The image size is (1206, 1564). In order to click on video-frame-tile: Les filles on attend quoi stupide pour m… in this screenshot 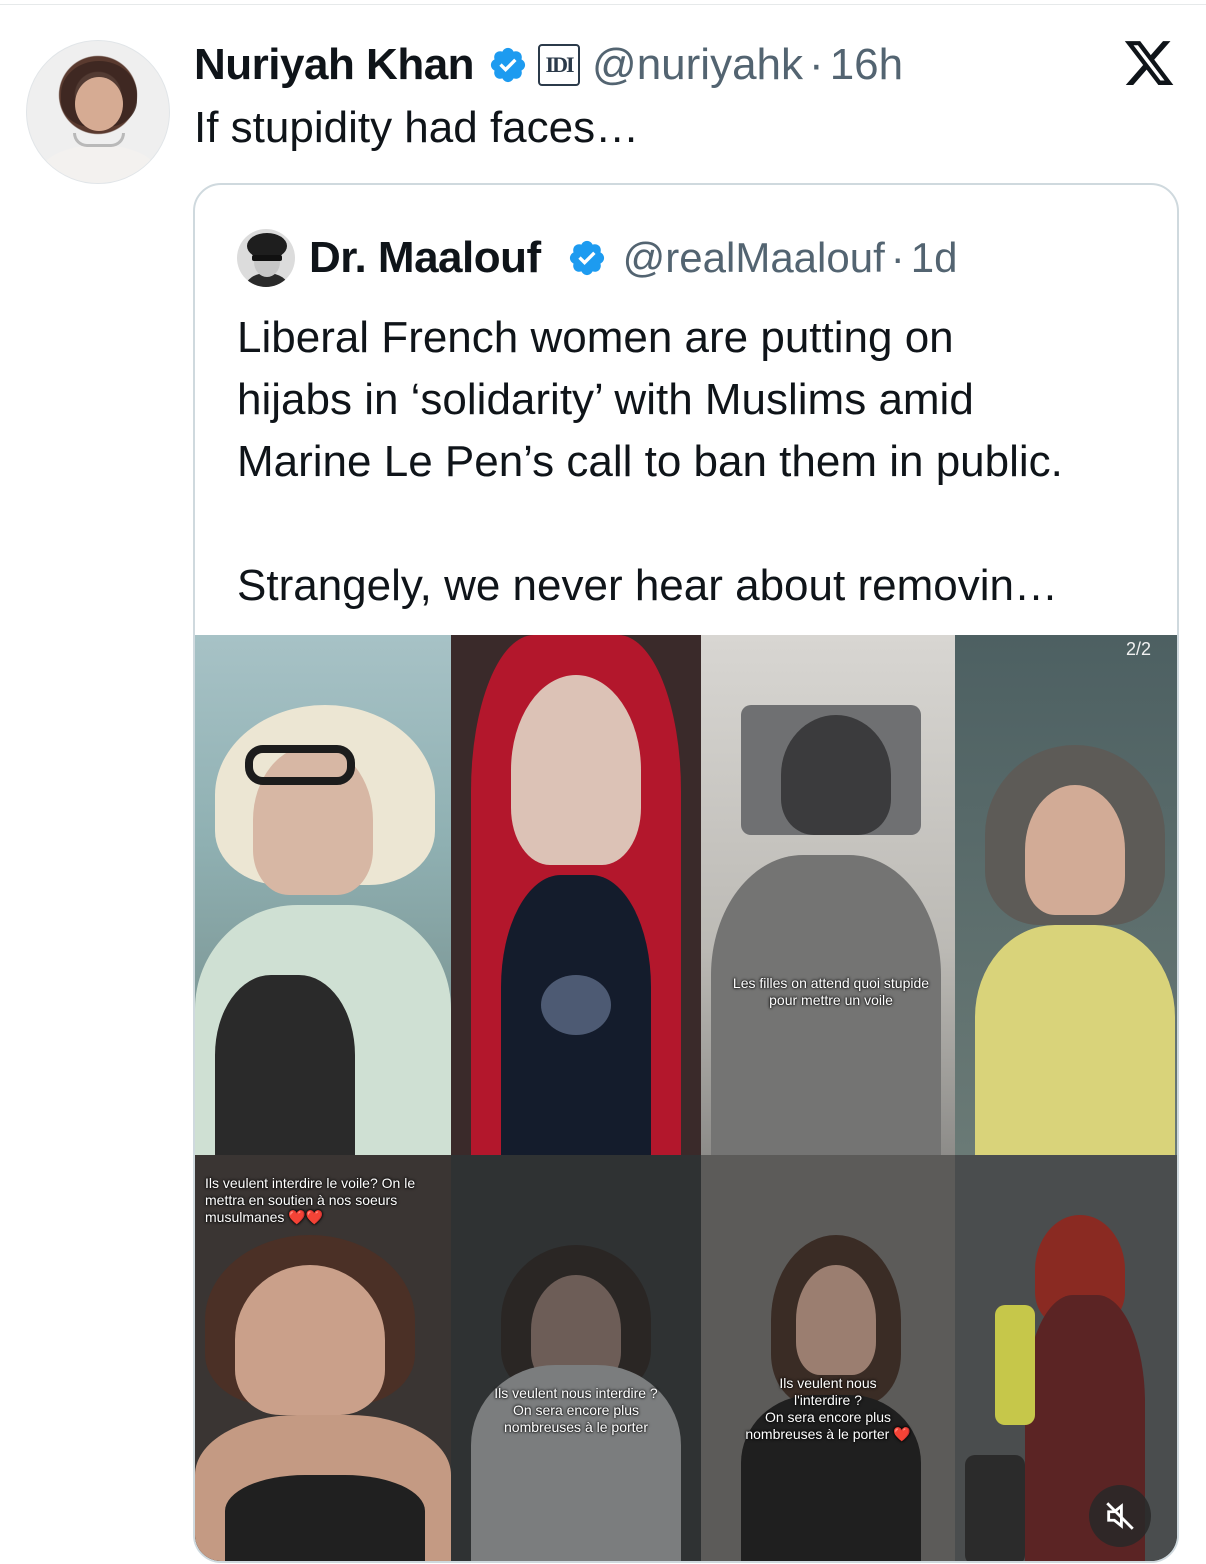, I will do `click(828, 895)`.